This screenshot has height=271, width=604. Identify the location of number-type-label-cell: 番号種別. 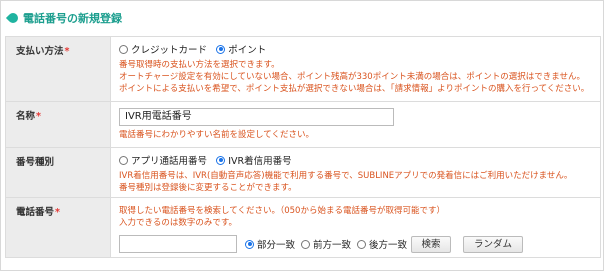
(58, 172).